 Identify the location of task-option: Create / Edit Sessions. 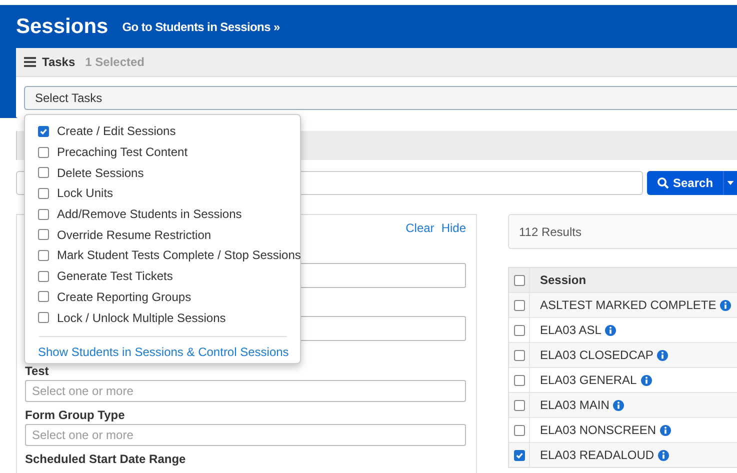
(169, 131).